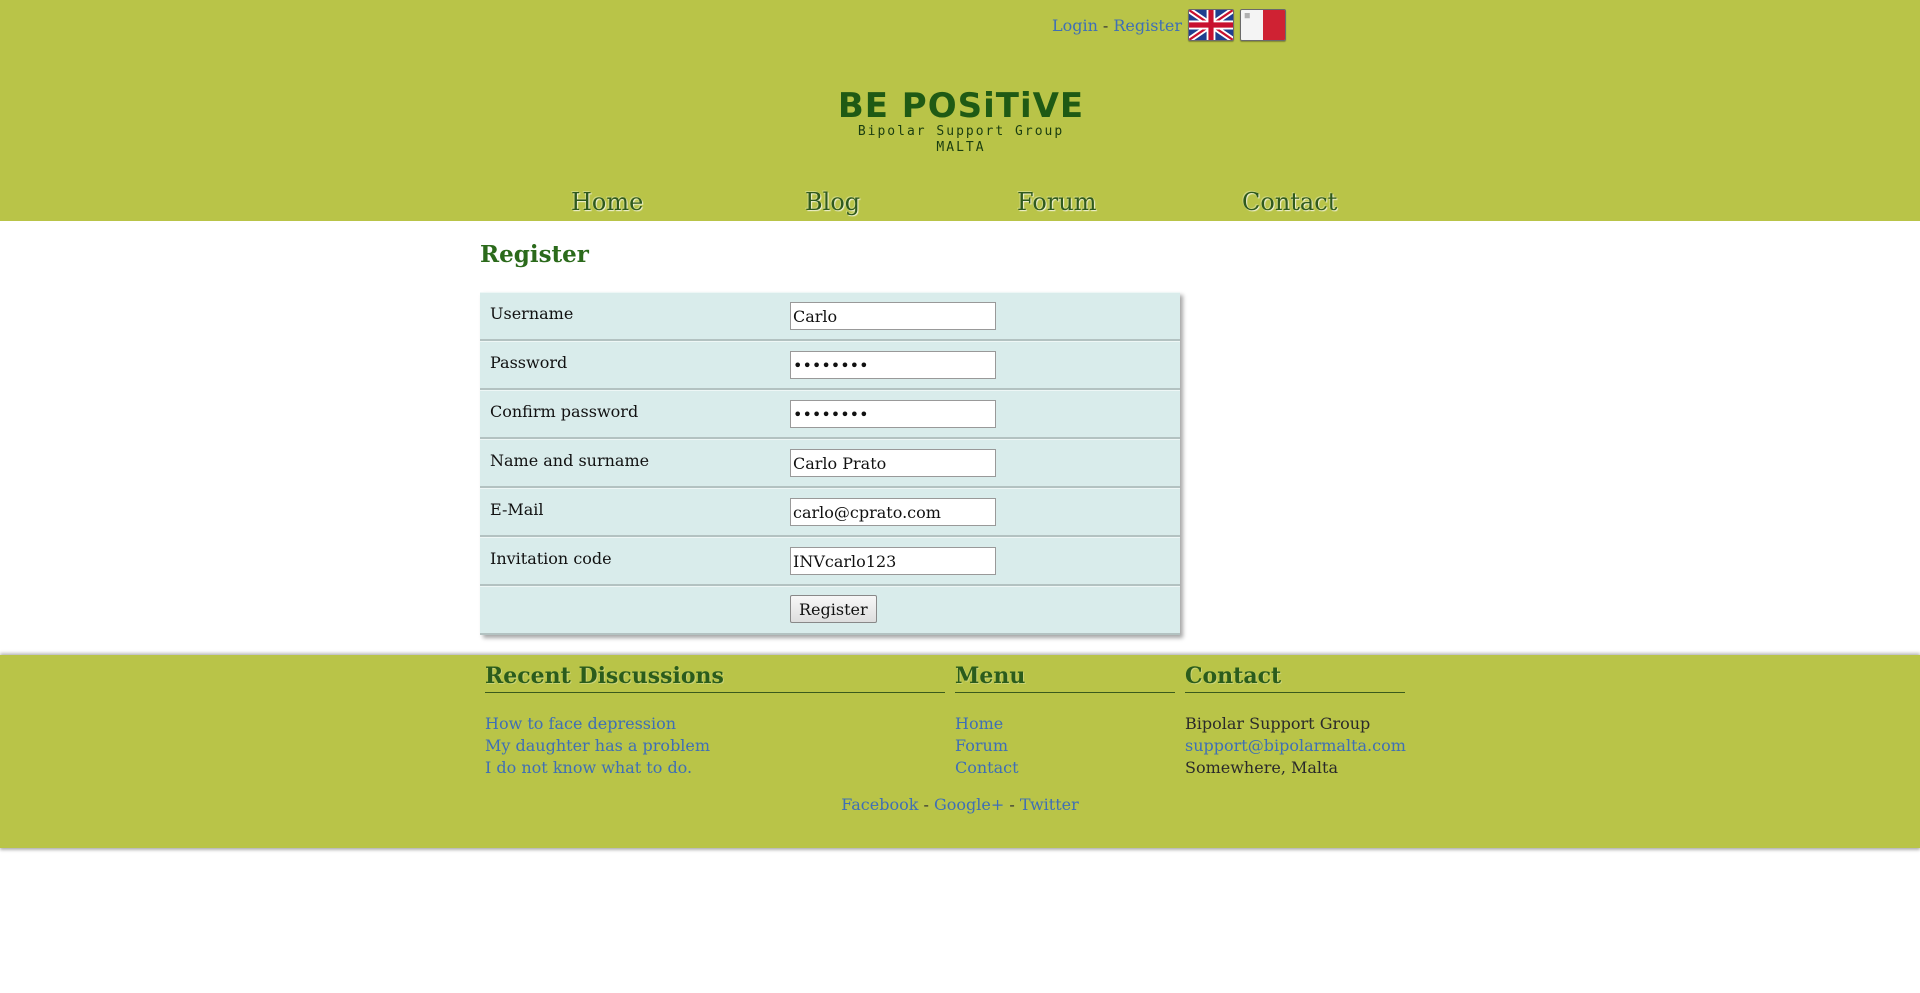 The width and height of the screenshot is (1920, 993). What do you see at coordinates (564, 411) in the screenshot?
I see `confirm-password-label: Confirm password` at bounding box center [564, 411].